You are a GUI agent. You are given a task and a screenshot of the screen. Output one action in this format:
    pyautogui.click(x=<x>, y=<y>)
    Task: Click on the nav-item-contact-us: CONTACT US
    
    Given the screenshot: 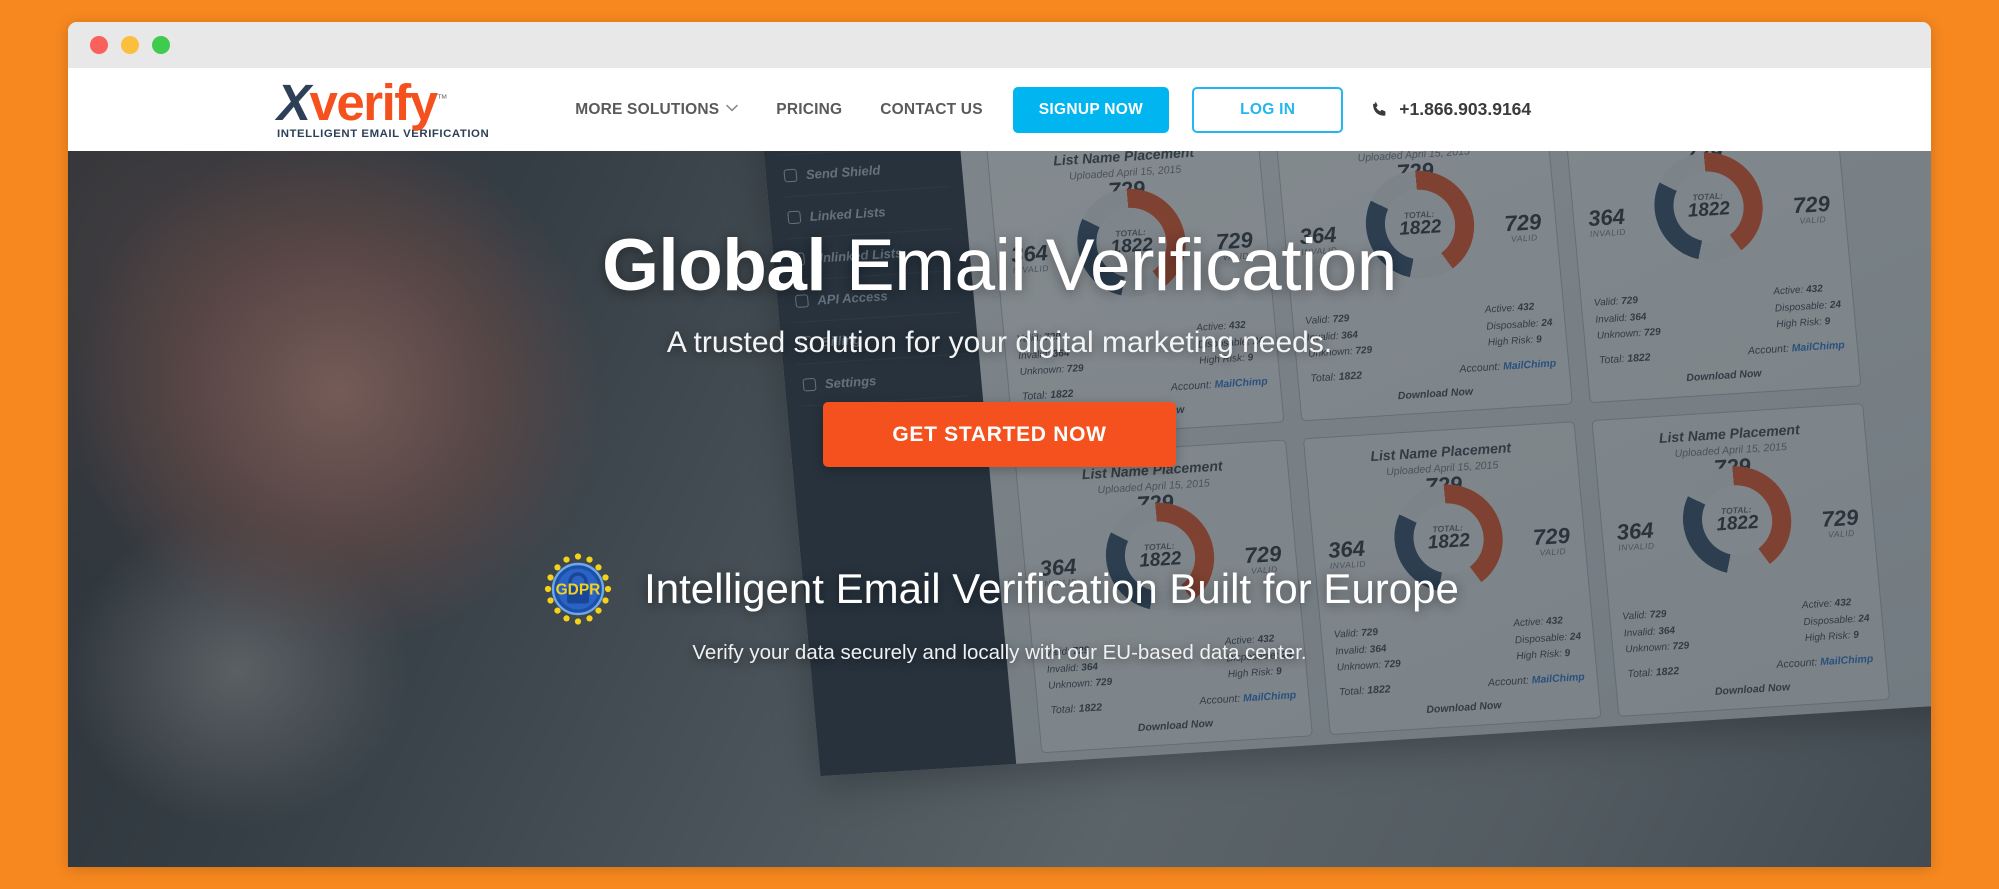 What is the action you would take?
    pyautogui.click(x=931, y=110)
    